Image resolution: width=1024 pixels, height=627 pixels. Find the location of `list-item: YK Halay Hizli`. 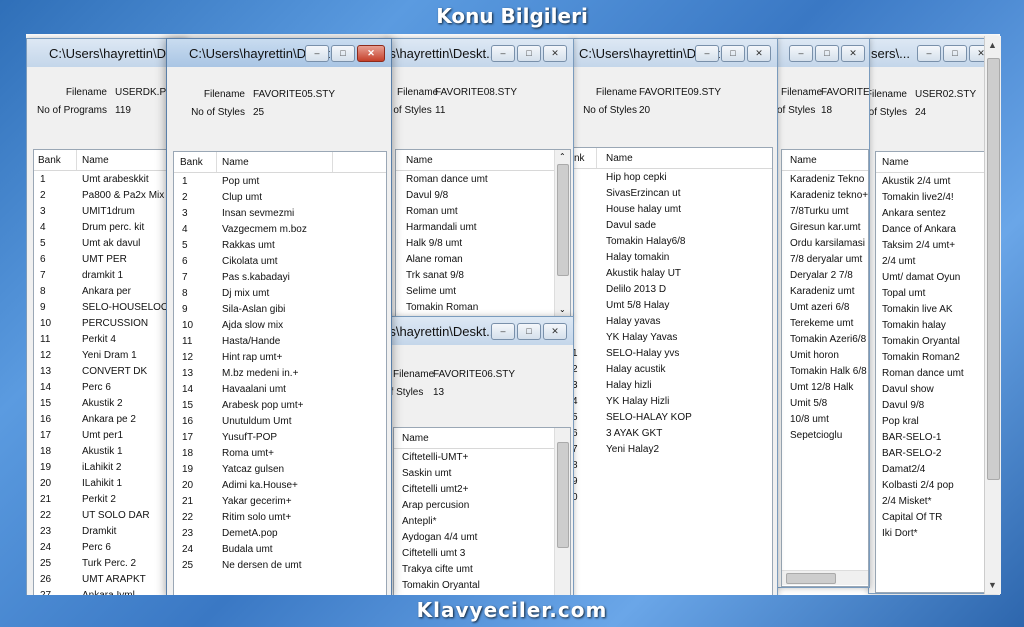

list-item: YK Halay Hizli is located at coordinates (672, 404).